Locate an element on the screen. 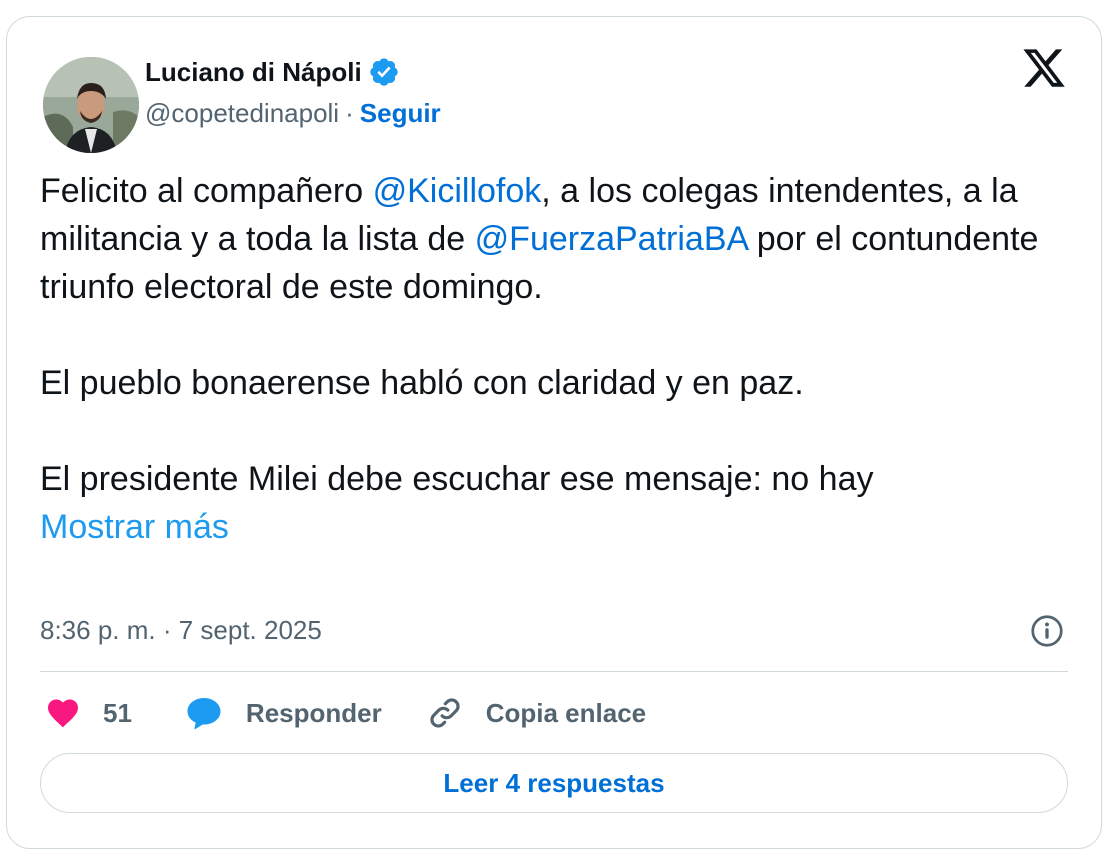 Image resolution: width=1115 pixels, height=861 pixels. read-replies-button: Leer 4 respuestas is located at coordinates (554, 783).